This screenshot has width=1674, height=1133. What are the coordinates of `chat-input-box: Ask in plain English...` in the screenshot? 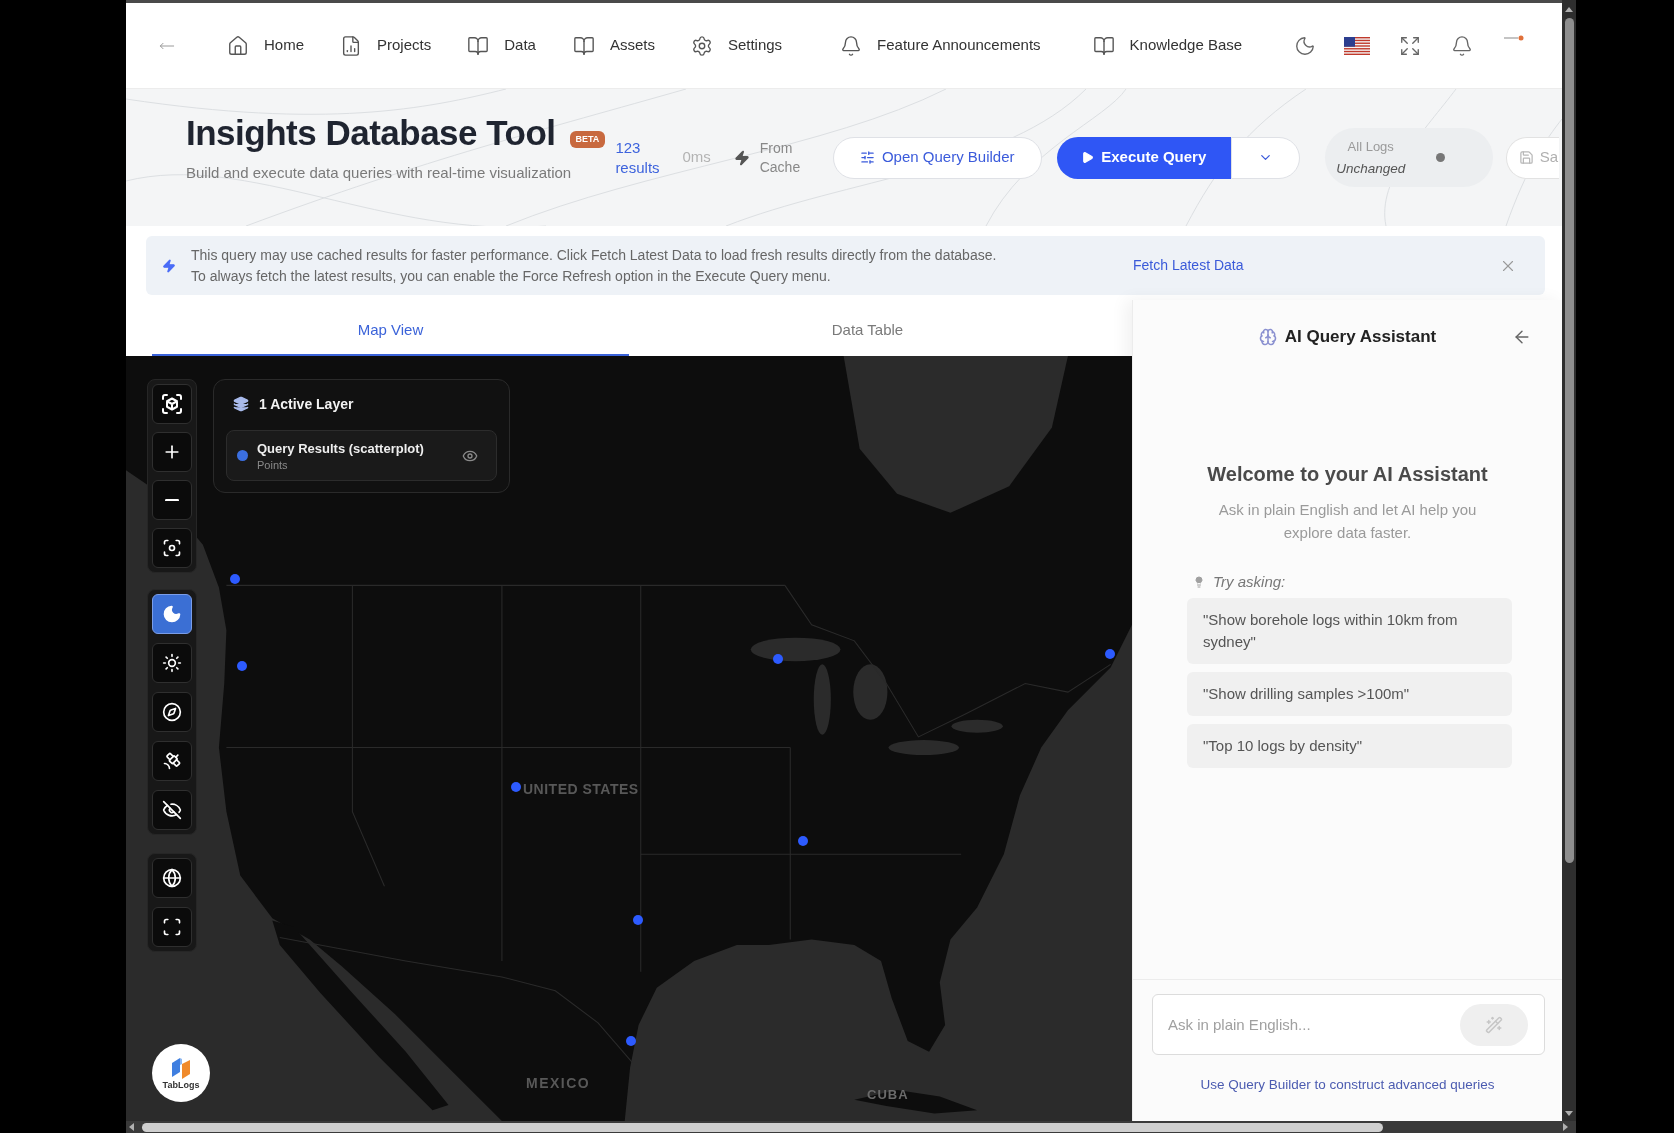 It's located at (1348, 1024).